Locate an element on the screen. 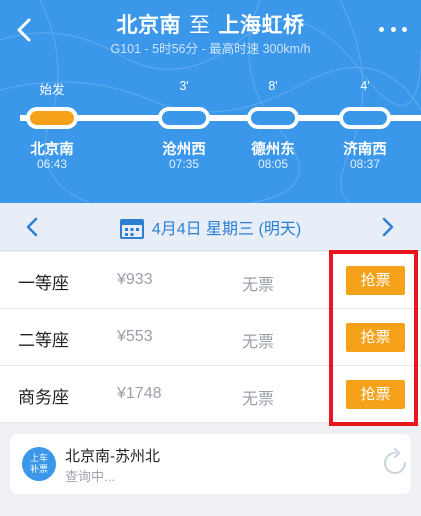 The width and height of the screenshot is (421, 516). stop-dwell-label: 4' is located at coordinates (365, 86).